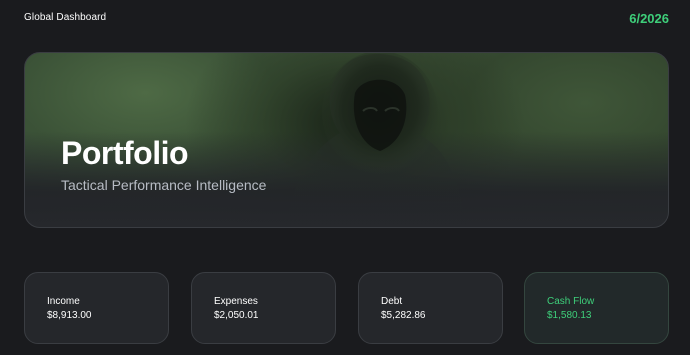 Image resolution: width=690 pixels, height=355 pixels. Describe the element at coordinates (596, 308) in the screenshot. I see `cash-flow-card: Cash Flow $1,580.13` at that location.